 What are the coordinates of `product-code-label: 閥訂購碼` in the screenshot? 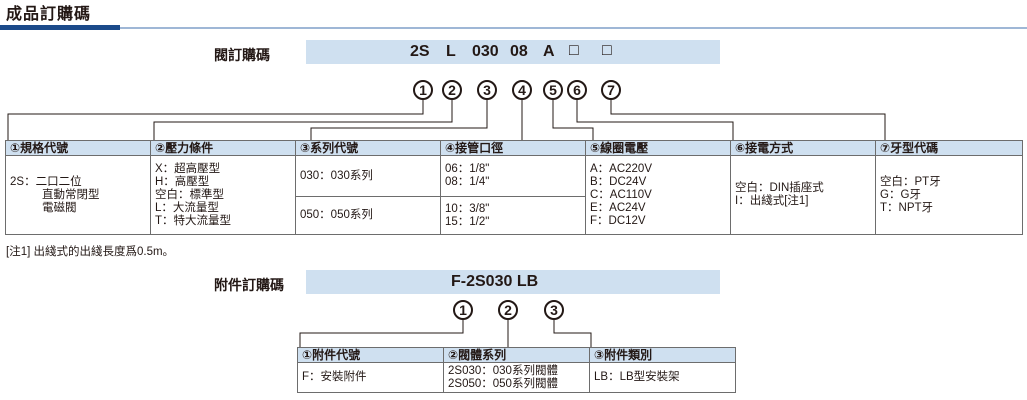 It's located at (242, 55).